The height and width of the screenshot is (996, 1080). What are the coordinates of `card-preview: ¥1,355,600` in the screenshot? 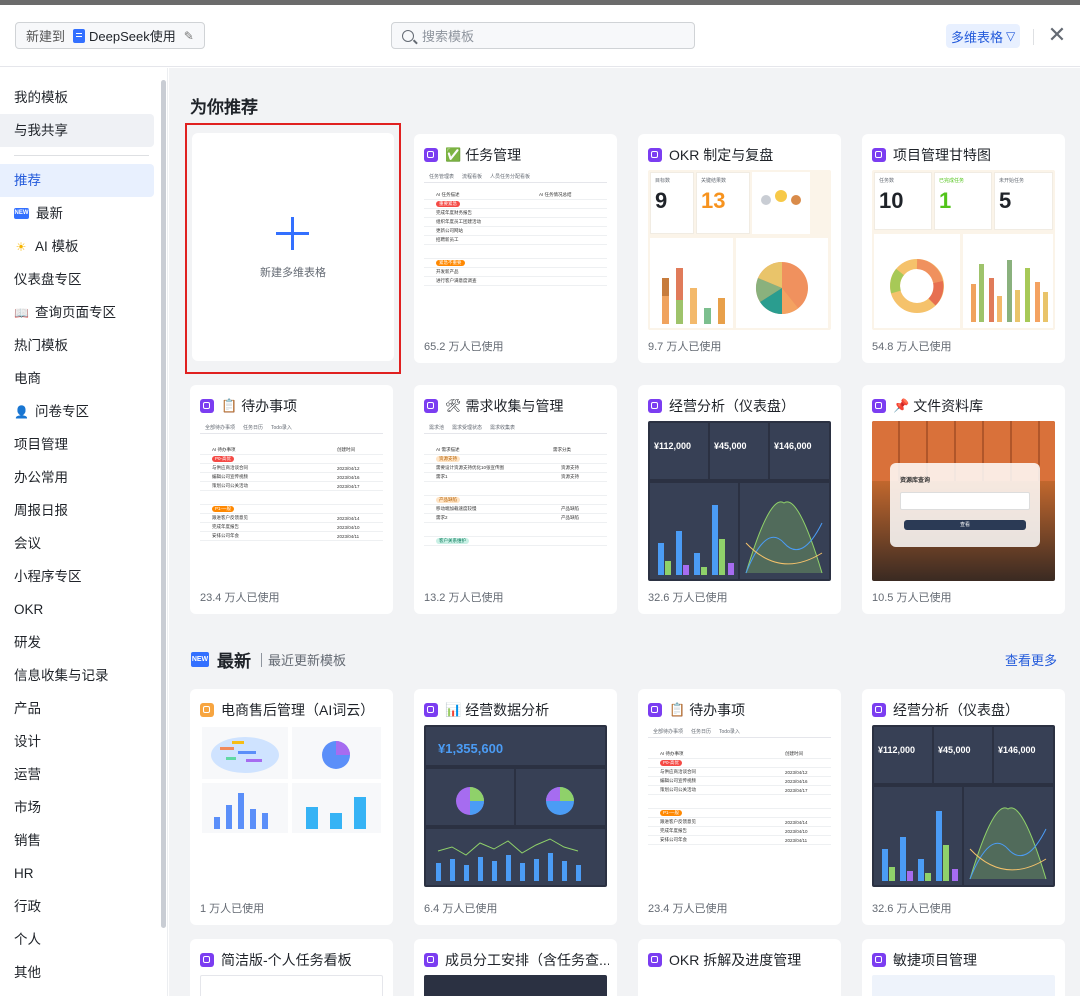 It's located at (515, 806).